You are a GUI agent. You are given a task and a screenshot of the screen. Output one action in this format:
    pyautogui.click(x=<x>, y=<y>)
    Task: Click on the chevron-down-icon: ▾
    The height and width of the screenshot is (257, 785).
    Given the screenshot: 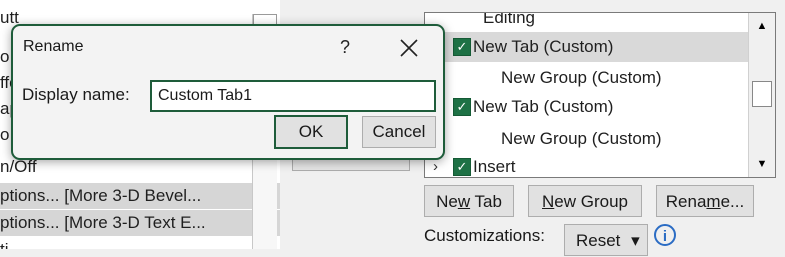 What is the action you would take?
    pyautogui.click(x=635, y=240)
    